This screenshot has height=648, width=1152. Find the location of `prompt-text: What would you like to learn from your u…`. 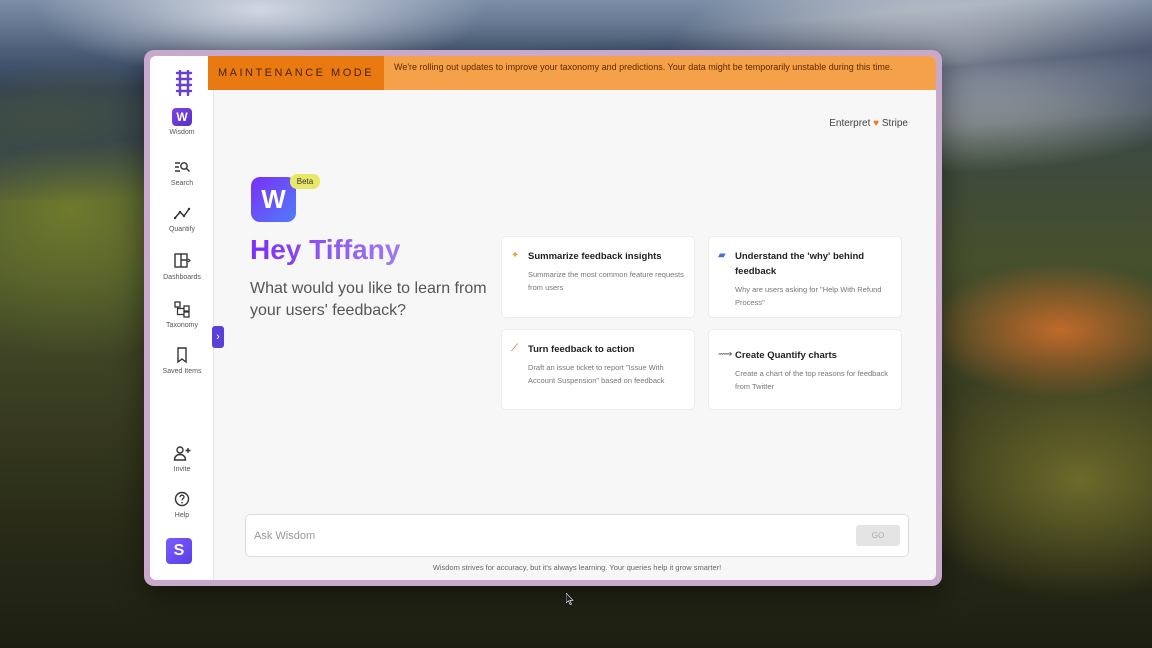

prompt-text: What would you like to learn from your u… is located at coordinates (368, 299).